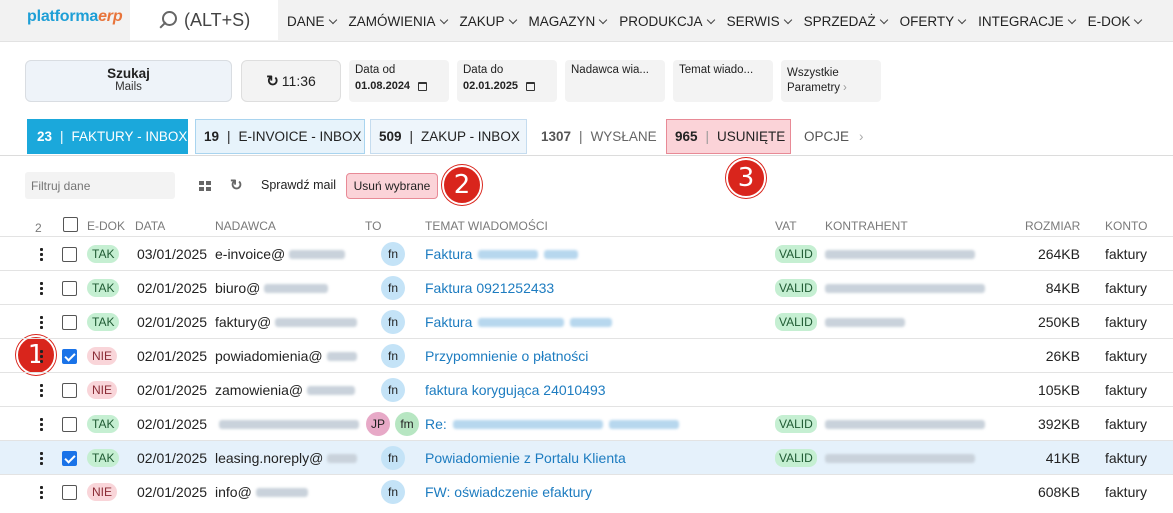 The image size is (1173, 513). What do you see at coordinates (373, 226) in the screenshot?
I see `col-header-to: TO` at bounding box center [373, 226].